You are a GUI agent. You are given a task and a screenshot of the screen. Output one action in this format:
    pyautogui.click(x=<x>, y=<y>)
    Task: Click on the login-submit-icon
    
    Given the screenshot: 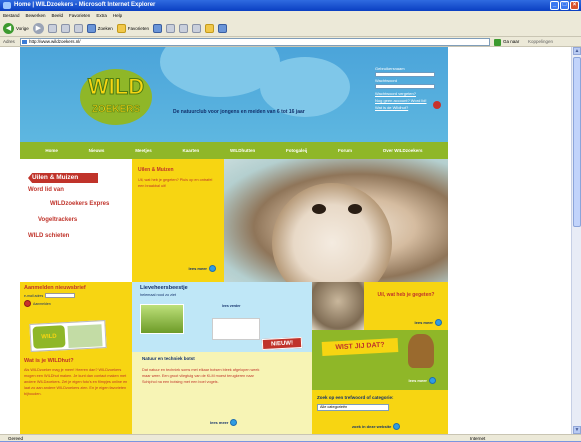 What is the action you would take?
    pyautogui.click(x=437, y=105)
    